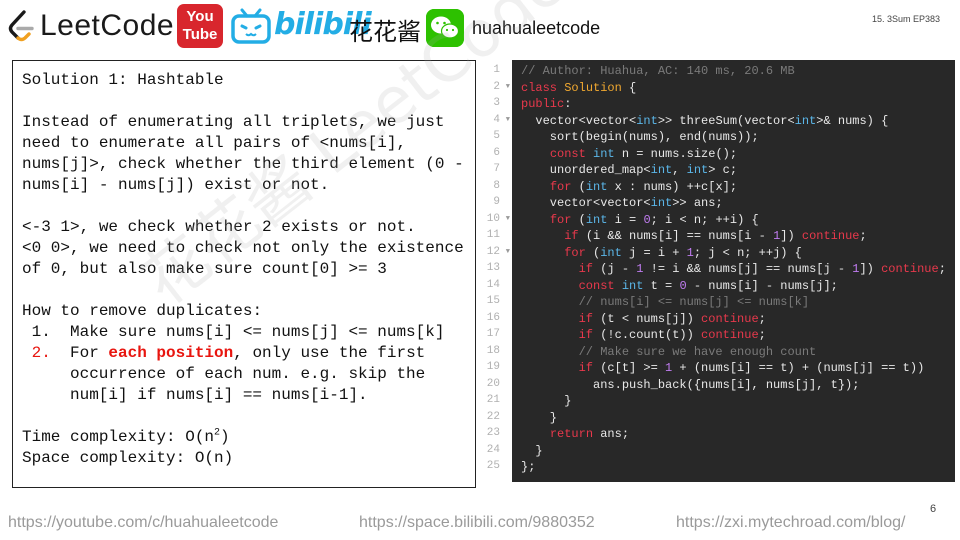  What do you see at coordinates (906, 19) in the screenshot?
I see `episode-label: 15. 3Sum EP383` at bounding box center [906, 19].